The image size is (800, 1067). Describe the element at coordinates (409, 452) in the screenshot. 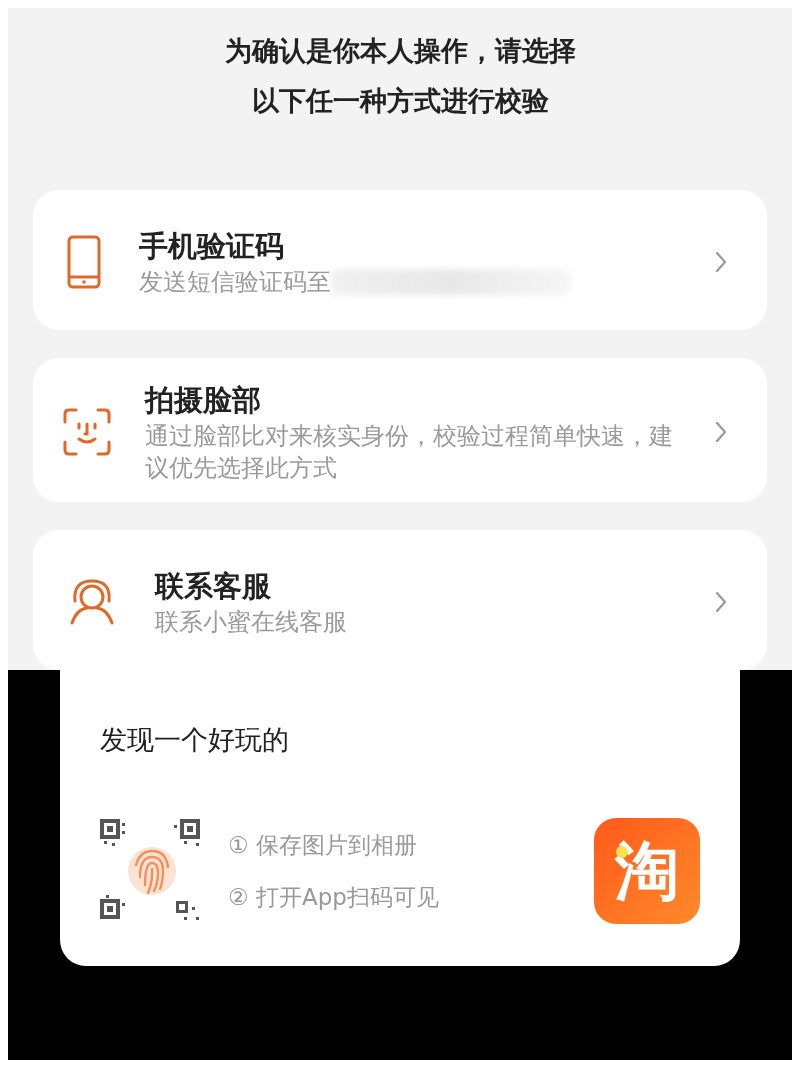

I see `option-description: 通过脸部比对来核实身份，校验过程简单快速，建议优先选择此方式` at that location.